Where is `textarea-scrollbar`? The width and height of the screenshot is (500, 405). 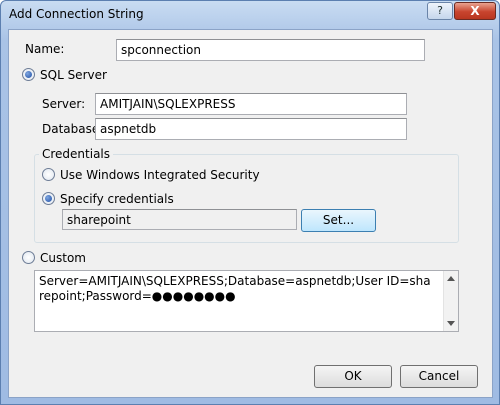 textarea-scrollbar is located at coordinates (450, 301).